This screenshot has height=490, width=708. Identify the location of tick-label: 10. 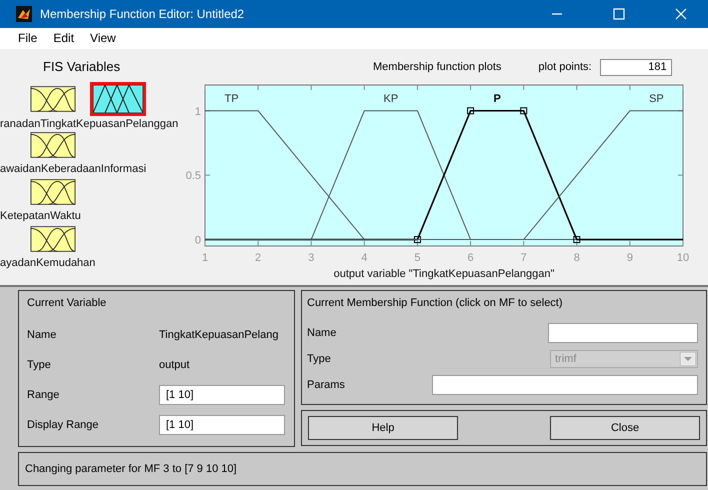
(683, 258).